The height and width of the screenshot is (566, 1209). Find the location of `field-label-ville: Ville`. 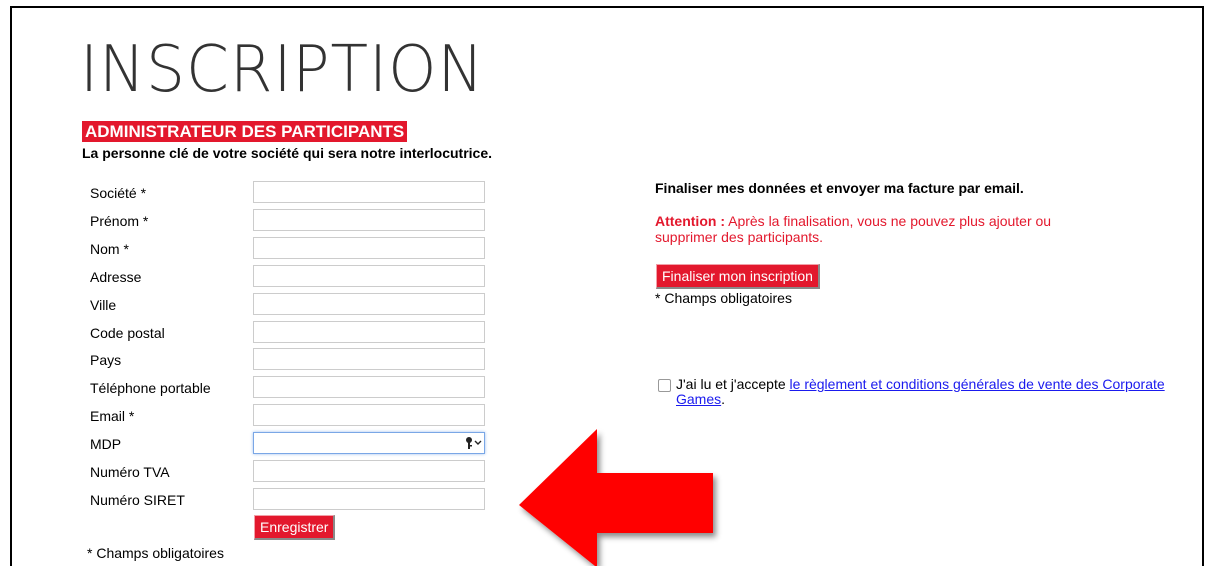

field-label-ville: Ville is located at coordinates (103, 305).